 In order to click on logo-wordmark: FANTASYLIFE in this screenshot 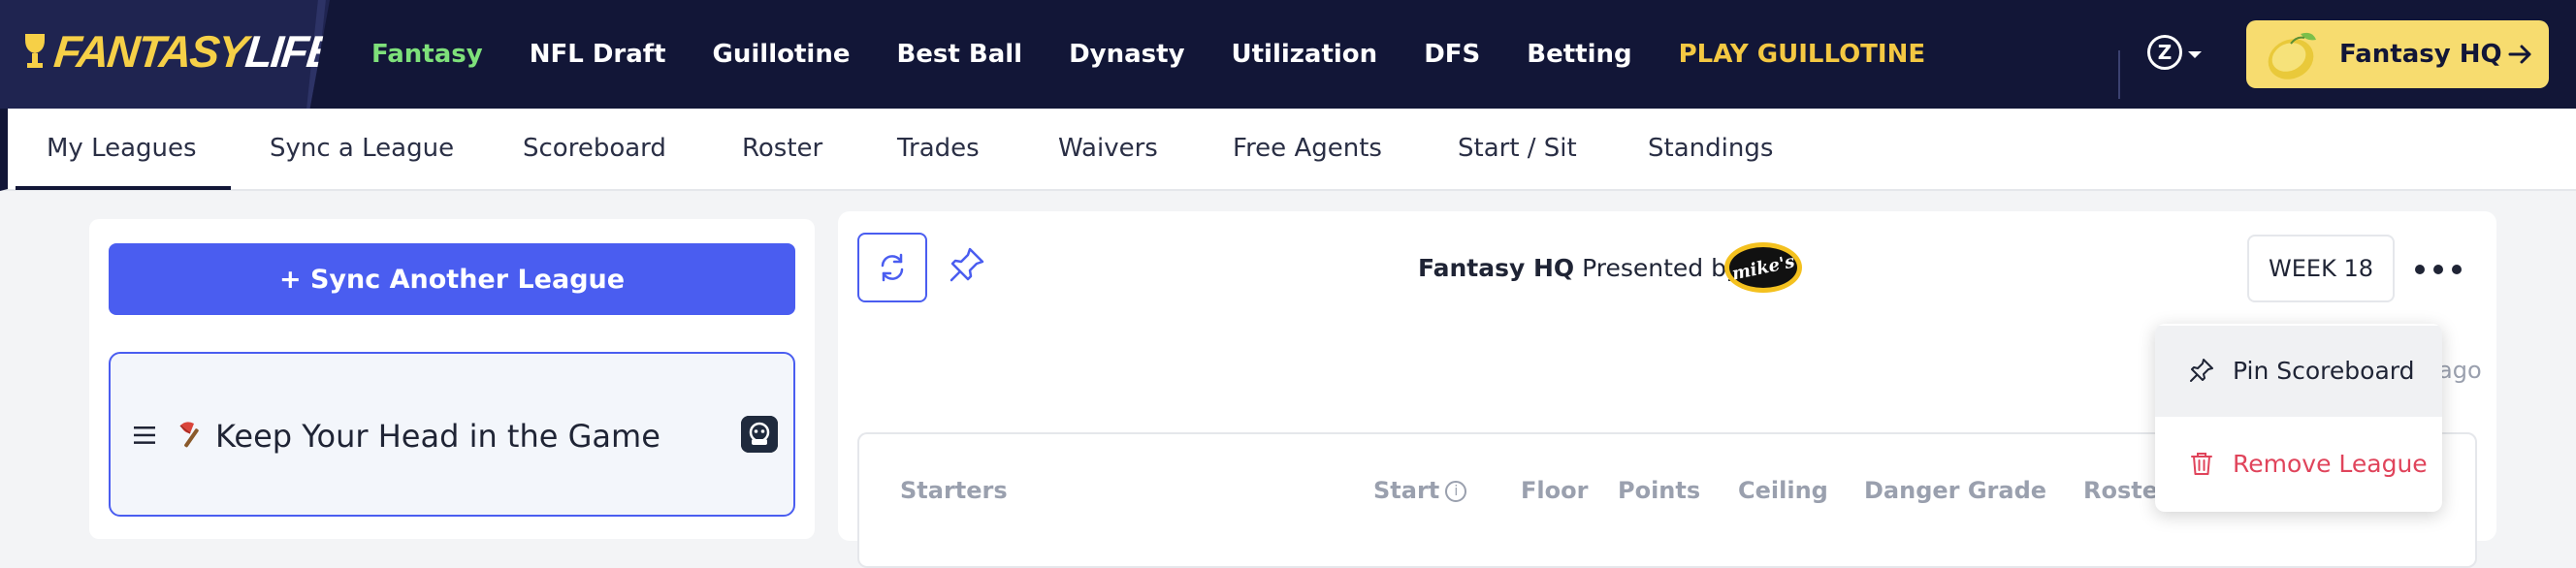, I will do `click(194, 51)`.